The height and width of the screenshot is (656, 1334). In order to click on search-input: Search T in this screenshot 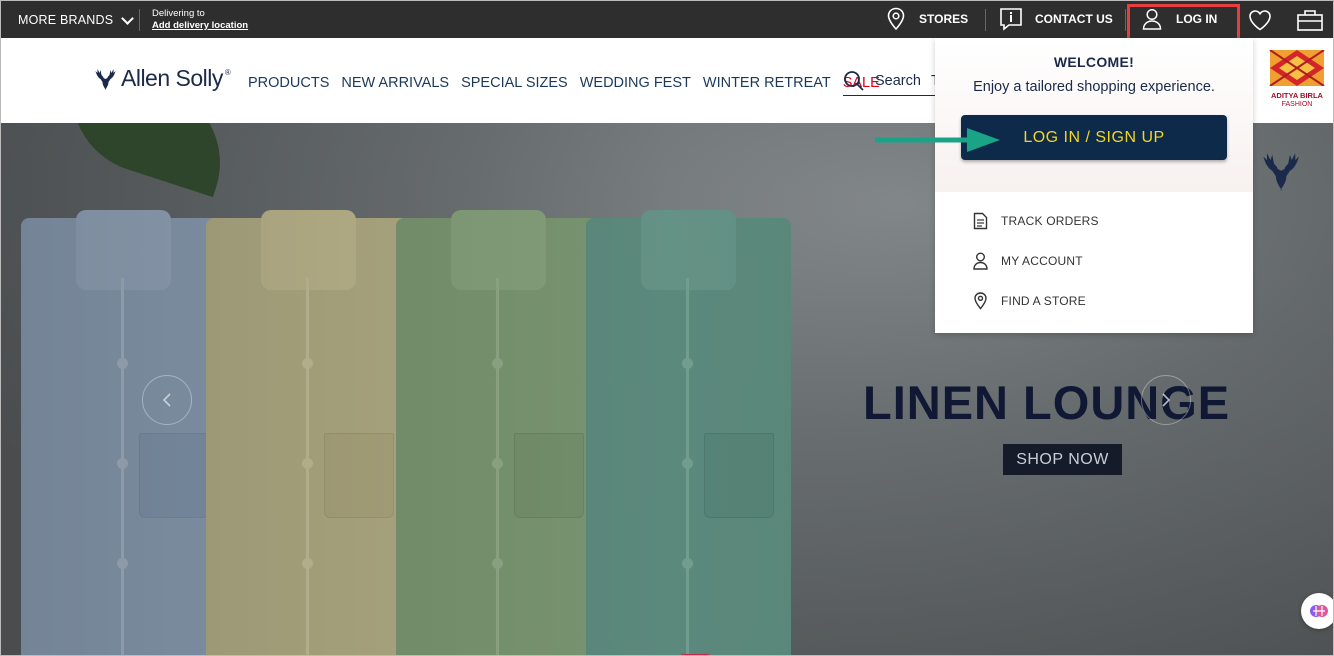, I will do `click(893, 81)`.